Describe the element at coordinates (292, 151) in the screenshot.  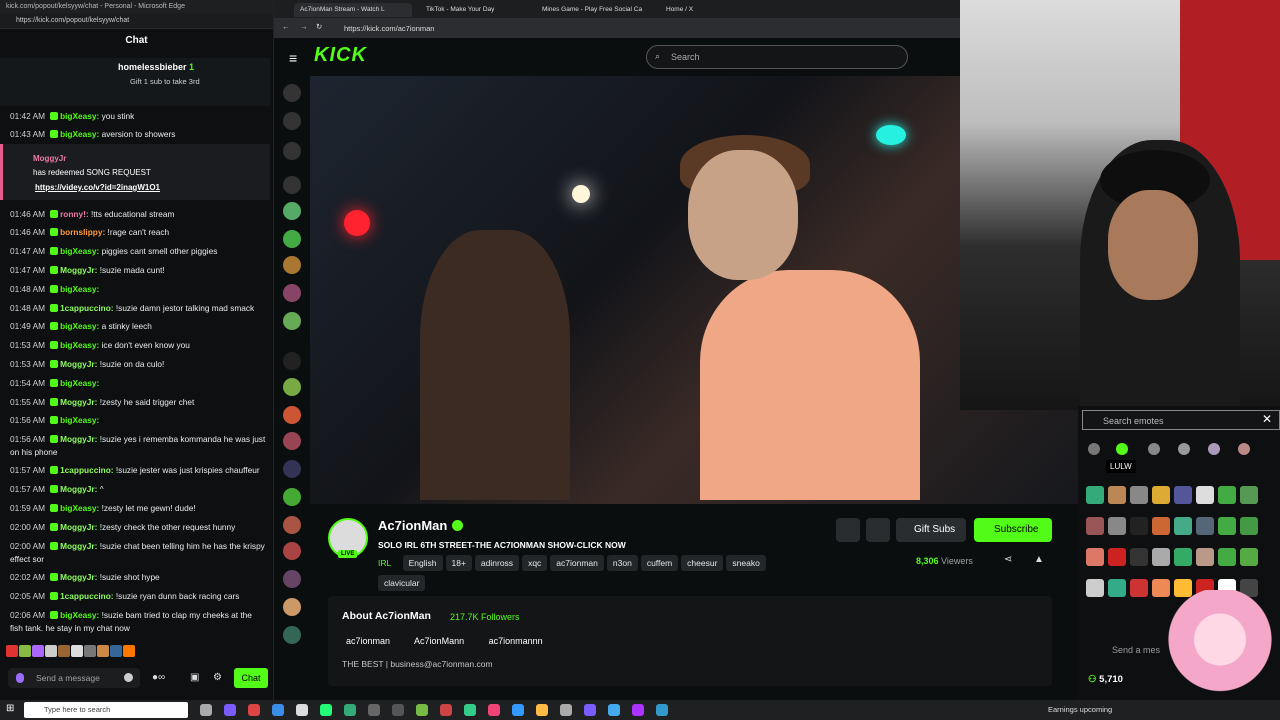
I see `following-icon` at that location.